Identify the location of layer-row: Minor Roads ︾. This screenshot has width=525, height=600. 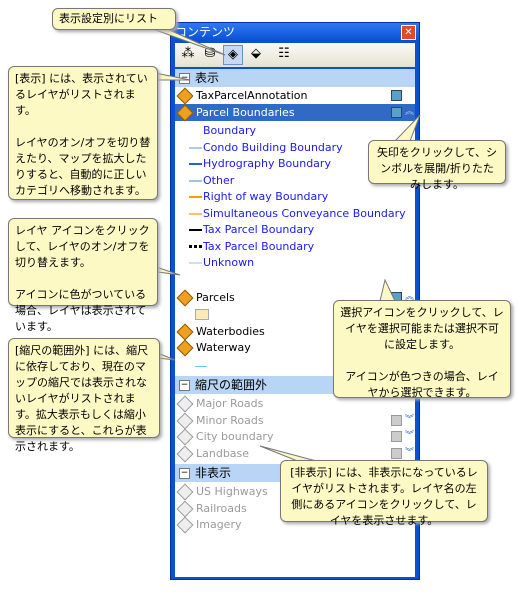
(295, 421).